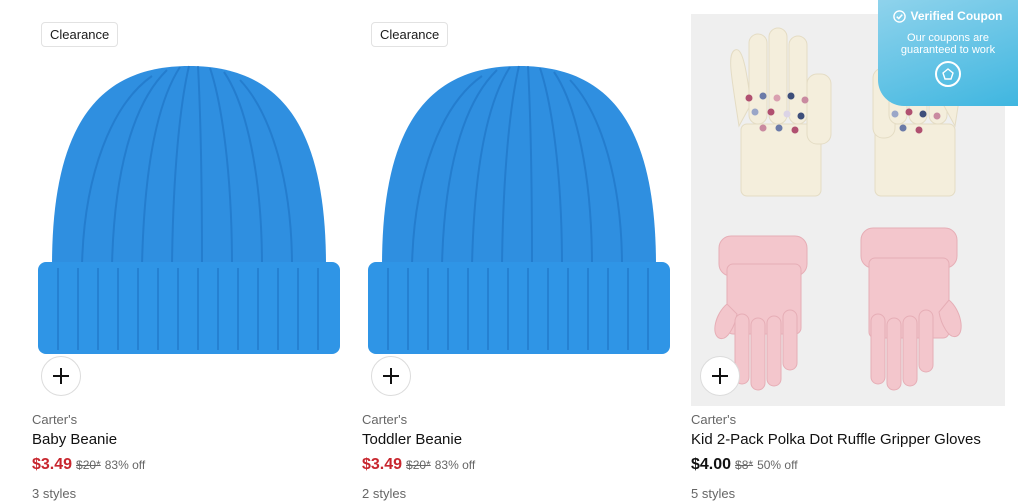 This screenshot has width=1018, height=503. I want to click on styles-count: 5 styles, so click(713, 493).